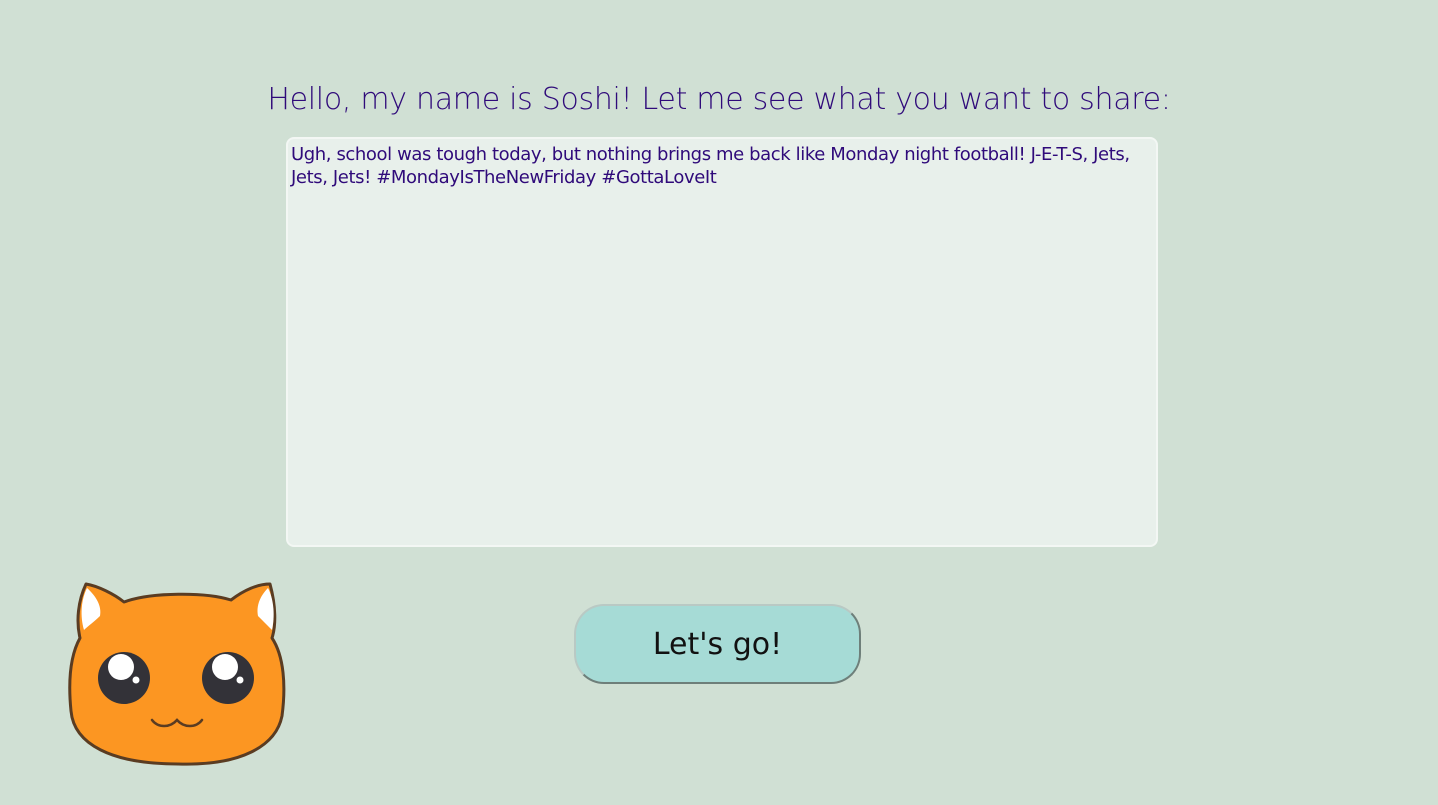 The height and width of the screenshot is (805, 1438). I want to click on lets-go-button: Let's go!, so click(717, 644).